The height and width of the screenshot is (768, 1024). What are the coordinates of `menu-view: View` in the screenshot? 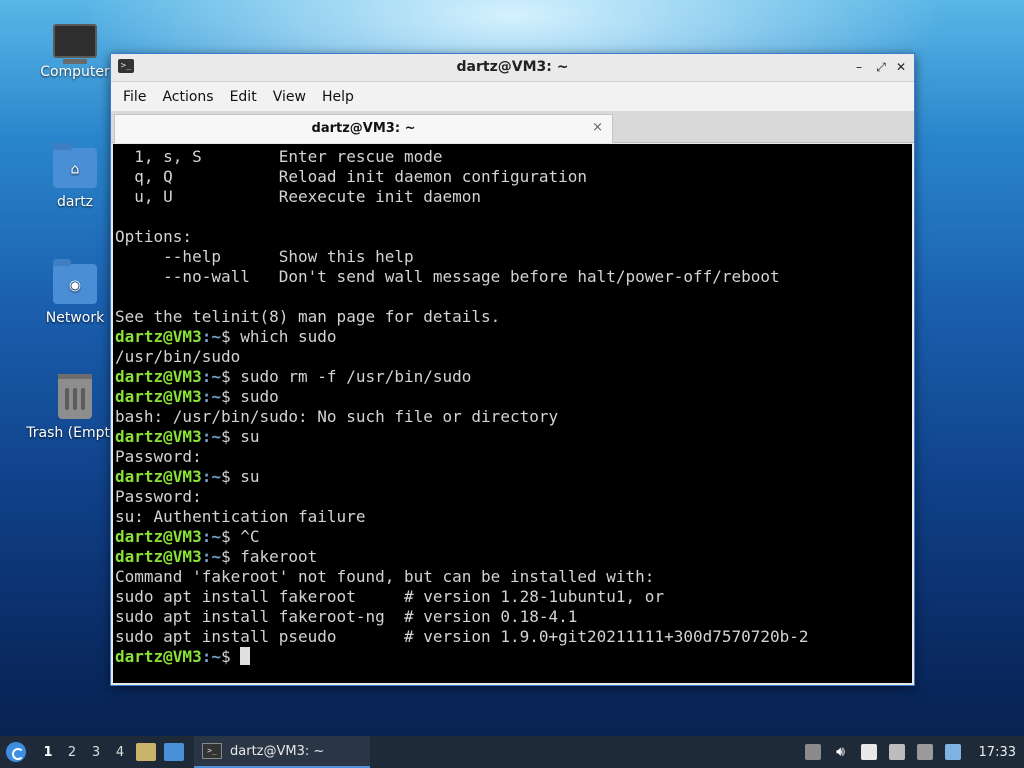 It's located at (289, 97).